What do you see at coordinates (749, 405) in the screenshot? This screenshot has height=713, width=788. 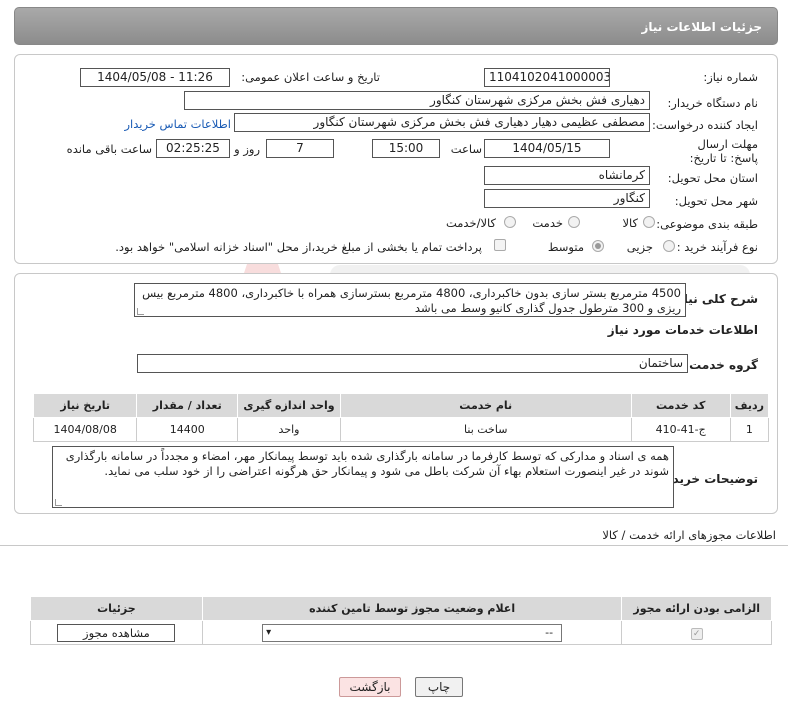 I see `col-row-number: ردیف` at bounding box center [749, 405].